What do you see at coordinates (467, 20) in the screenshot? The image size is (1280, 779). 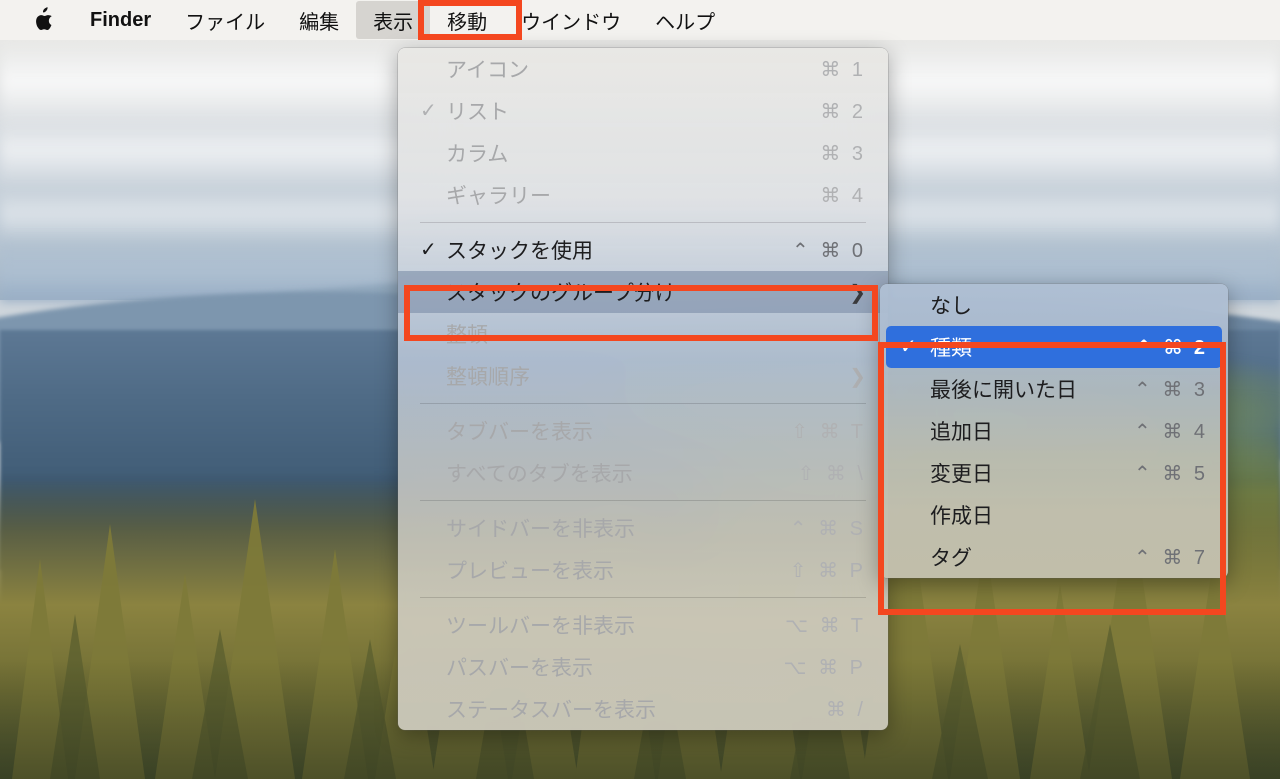 I see `menubar-item-go: 移動` at bounding box center [467, 20].